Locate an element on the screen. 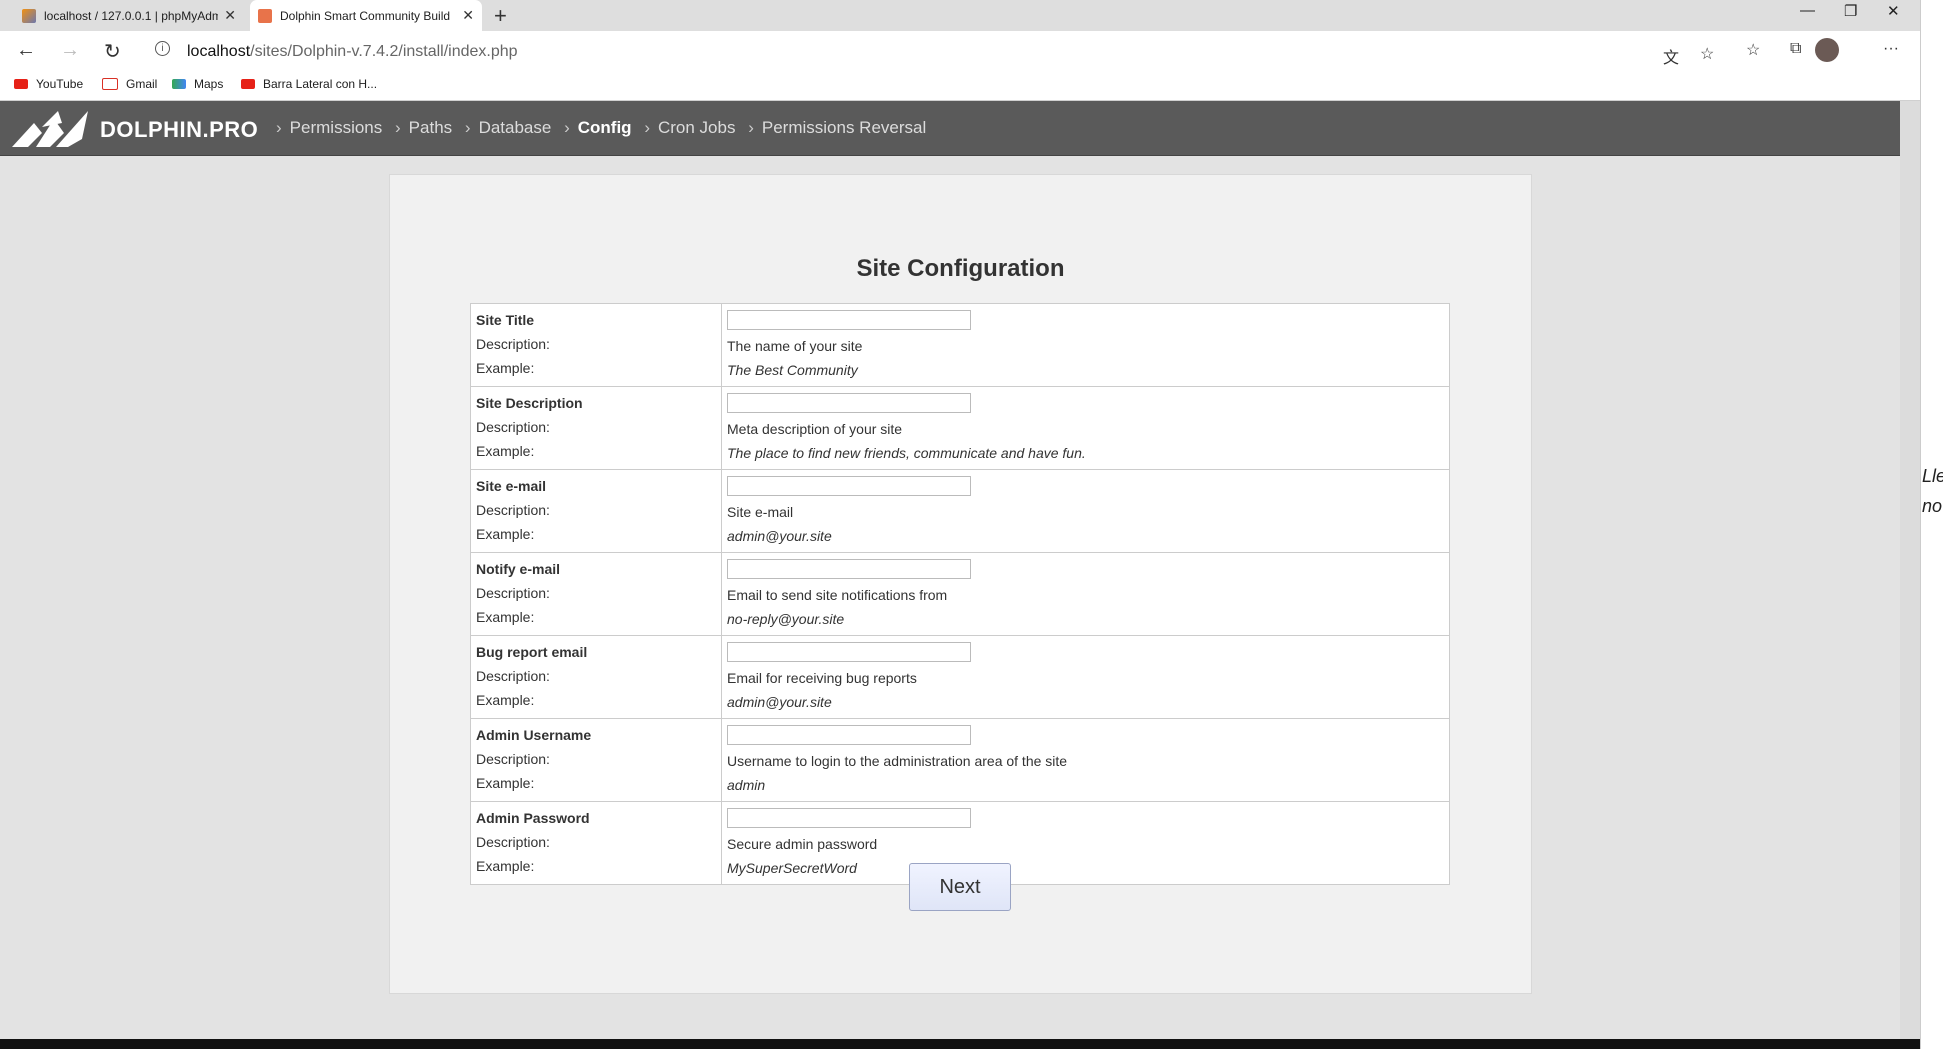 The width and height of the screenshot is (1943, 1049). profile-avatar is located at coordinates (1827, 50).